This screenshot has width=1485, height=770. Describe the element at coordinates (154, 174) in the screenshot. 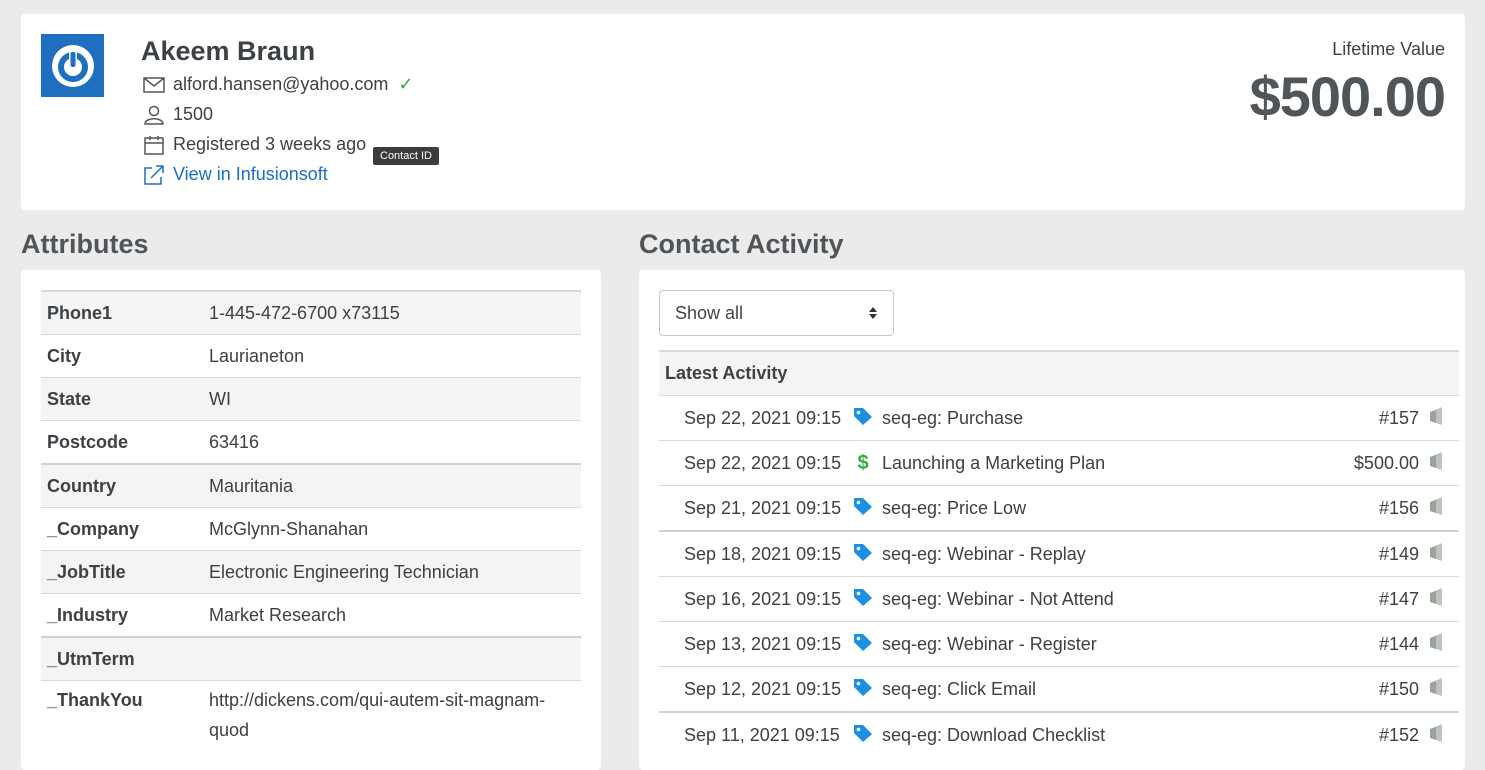

I see `external-link-icon` at that location.